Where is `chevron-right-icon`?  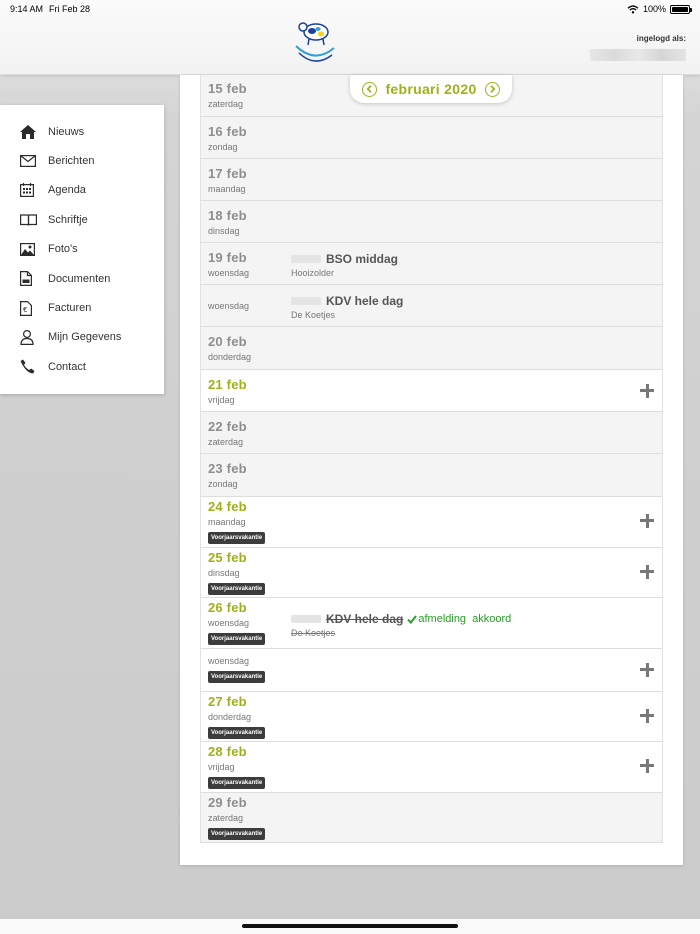 chevron-right-icon is located at coordinates (492, 89).